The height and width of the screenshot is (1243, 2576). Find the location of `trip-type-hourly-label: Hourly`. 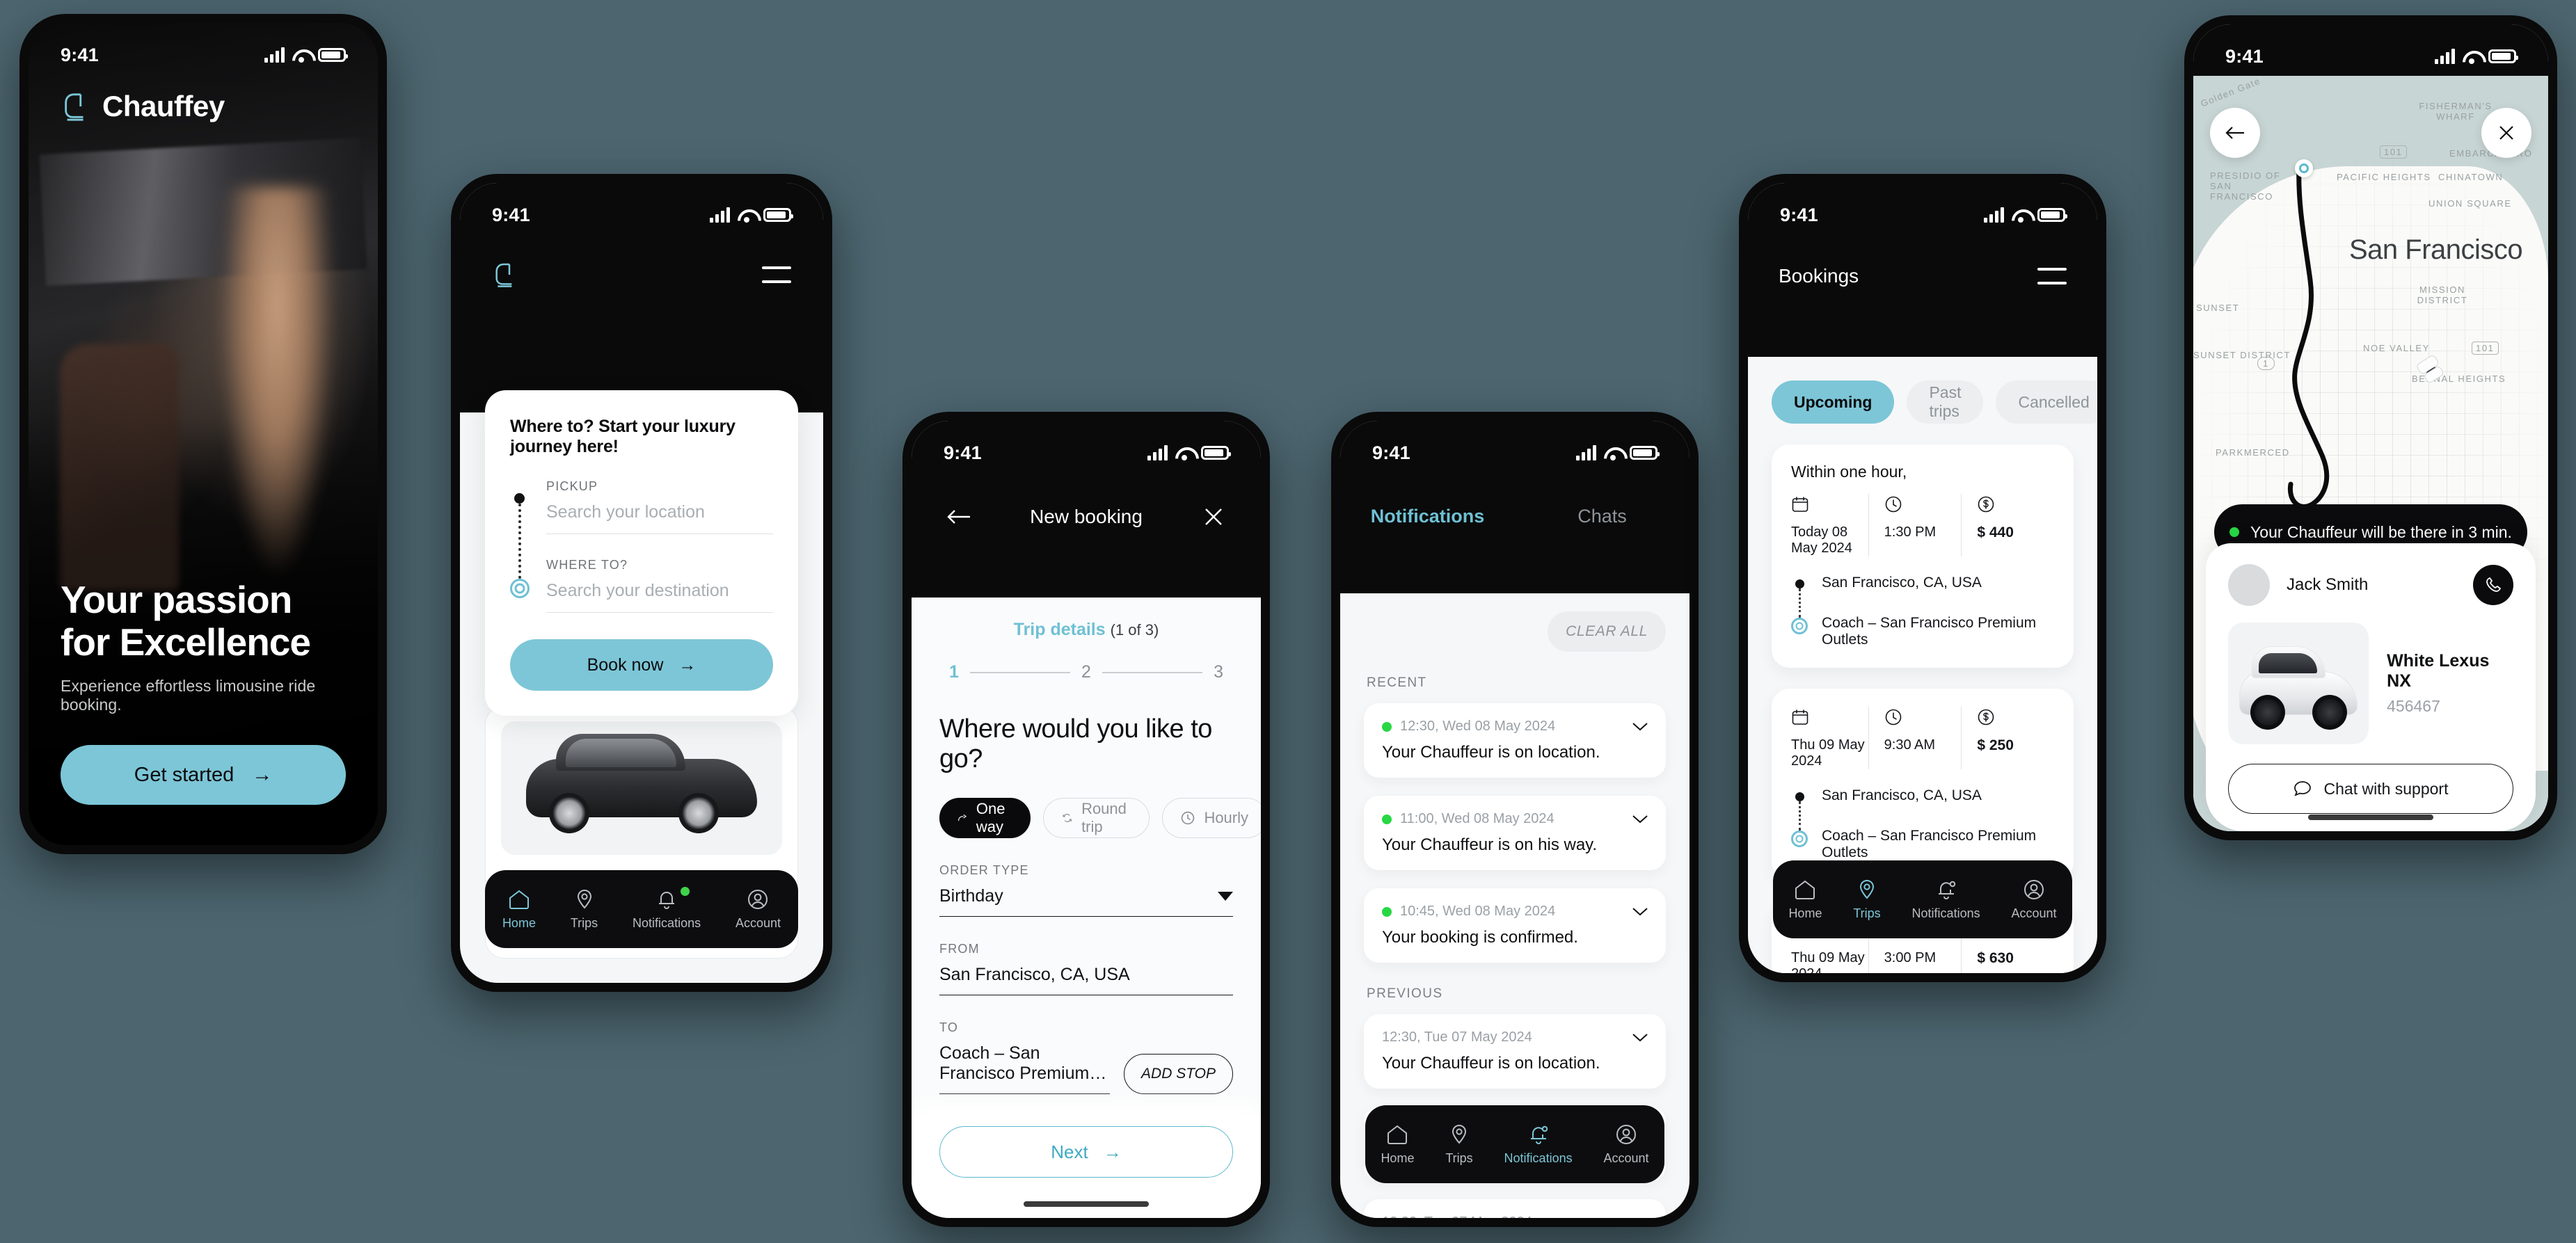

trip-type-hourly-label: Hourly is located at coordinates (1226, 817).